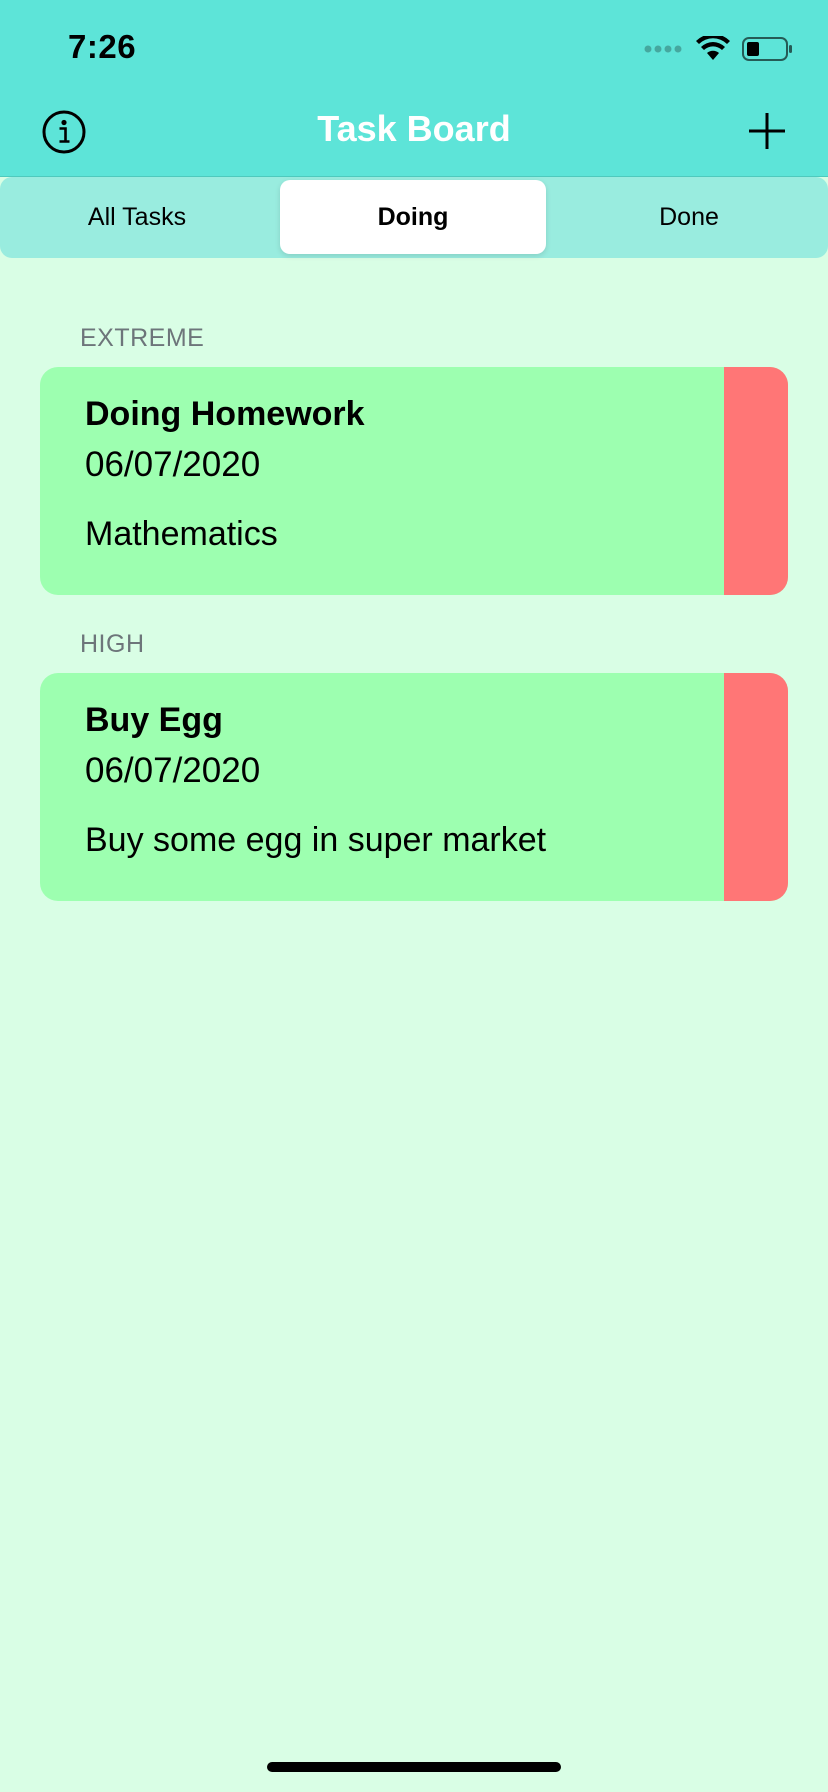  I want to click on task-title: Doing Homework, so click(225, 414).